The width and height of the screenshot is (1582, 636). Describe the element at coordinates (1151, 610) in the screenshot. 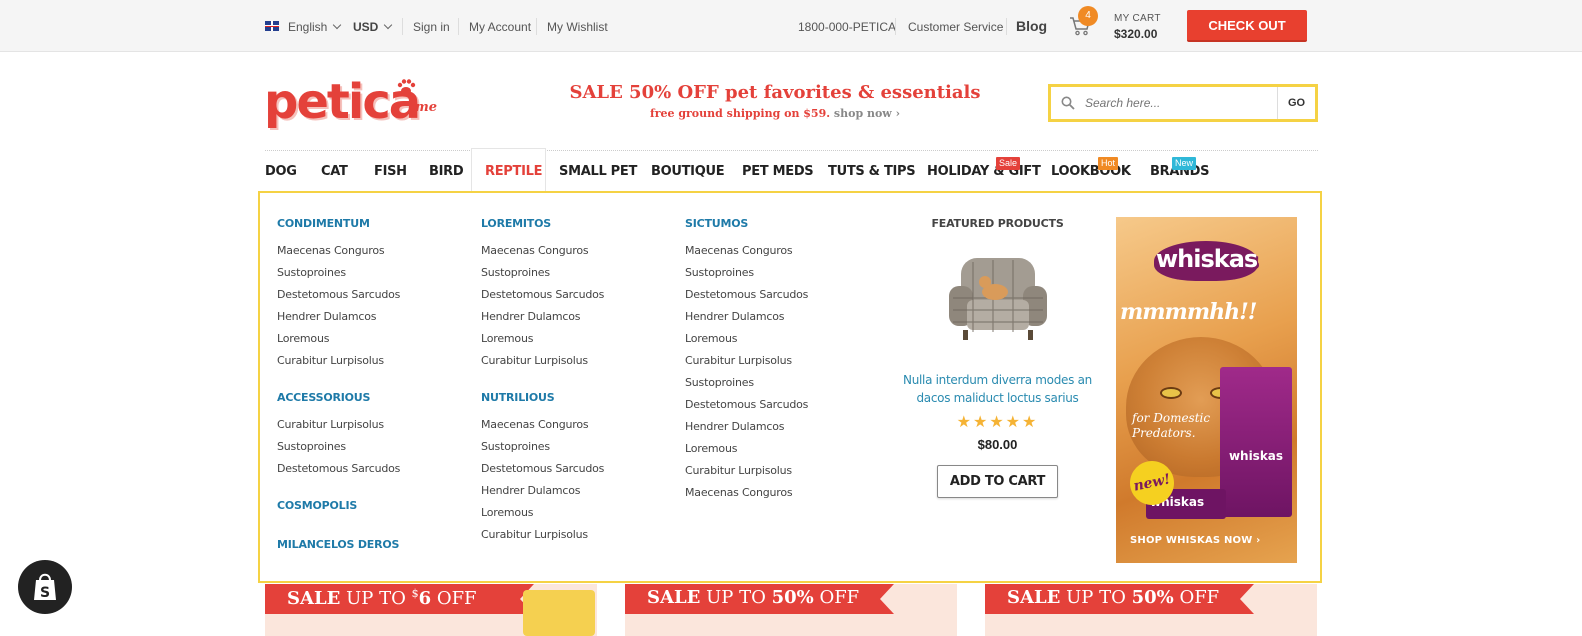

I see `promo-banner-3: SALE UP TO 50% OFF` at that location.